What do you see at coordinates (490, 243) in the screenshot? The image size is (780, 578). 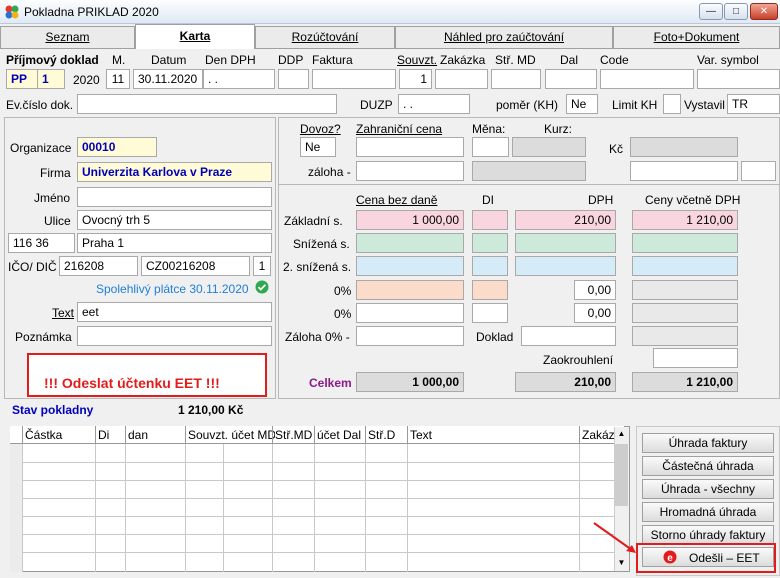 I see `snizena-di-field` at bounding box center [490, 243].